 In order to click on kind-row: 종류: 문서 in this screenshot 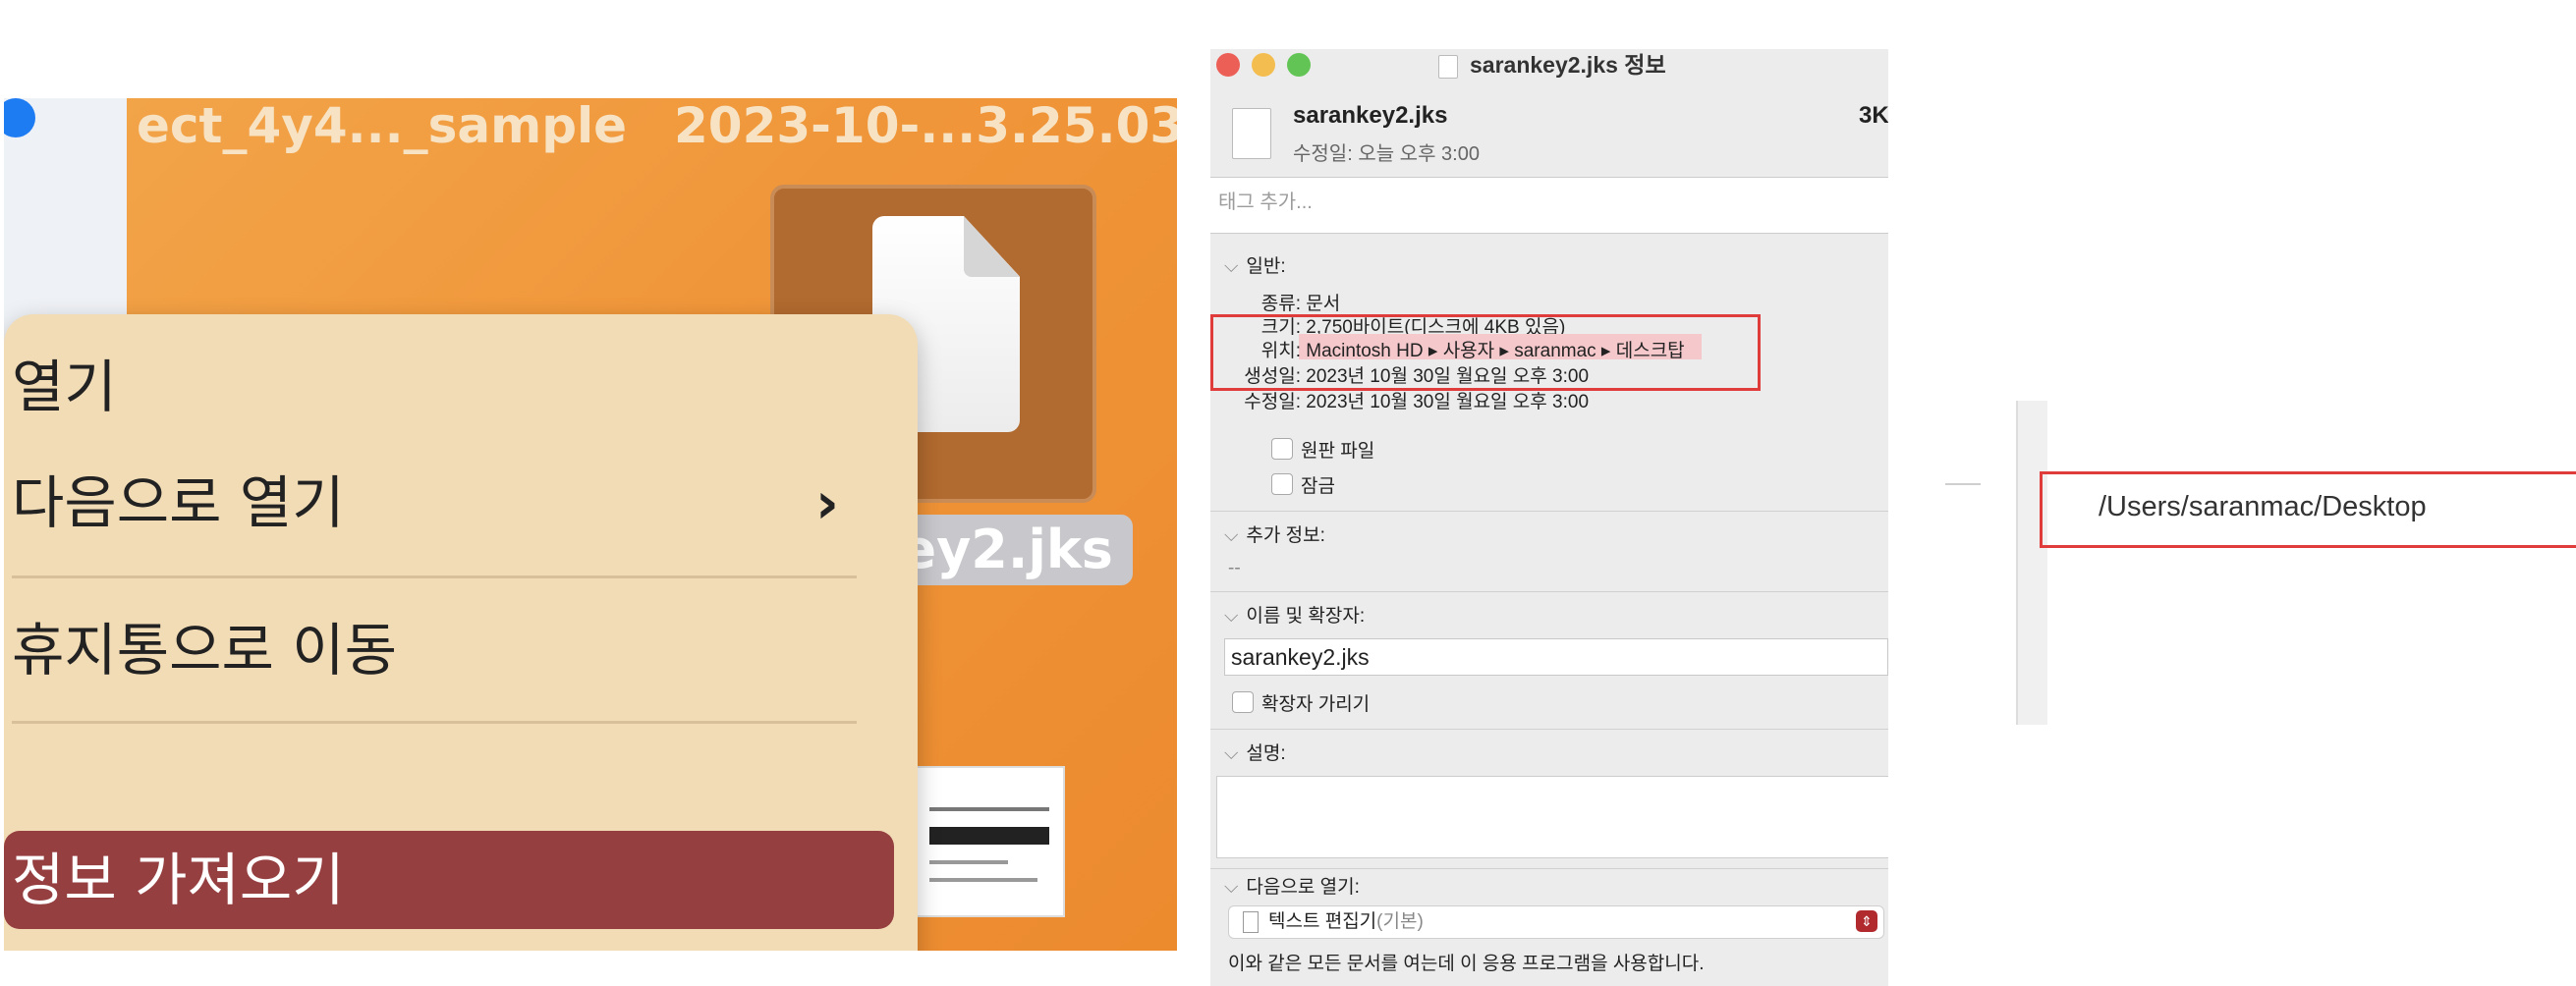, I will do `click(1282, 302)`.